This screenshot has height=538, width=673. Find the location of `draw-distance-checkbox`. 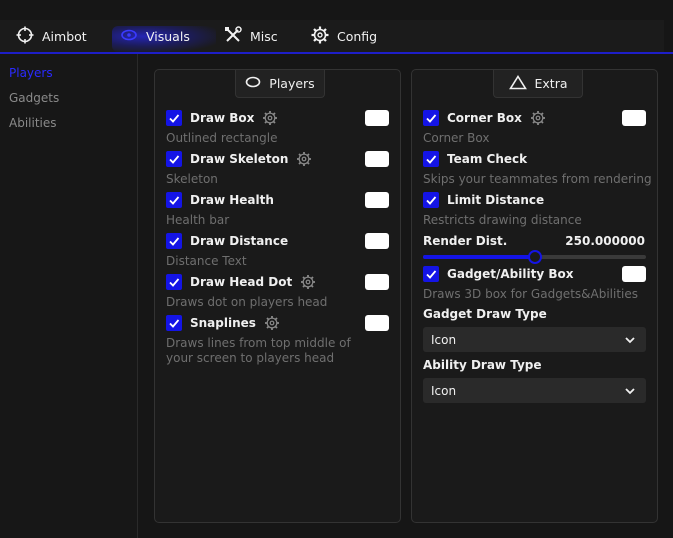

draw-distance-checkbox is located at coordinates (174, 241).